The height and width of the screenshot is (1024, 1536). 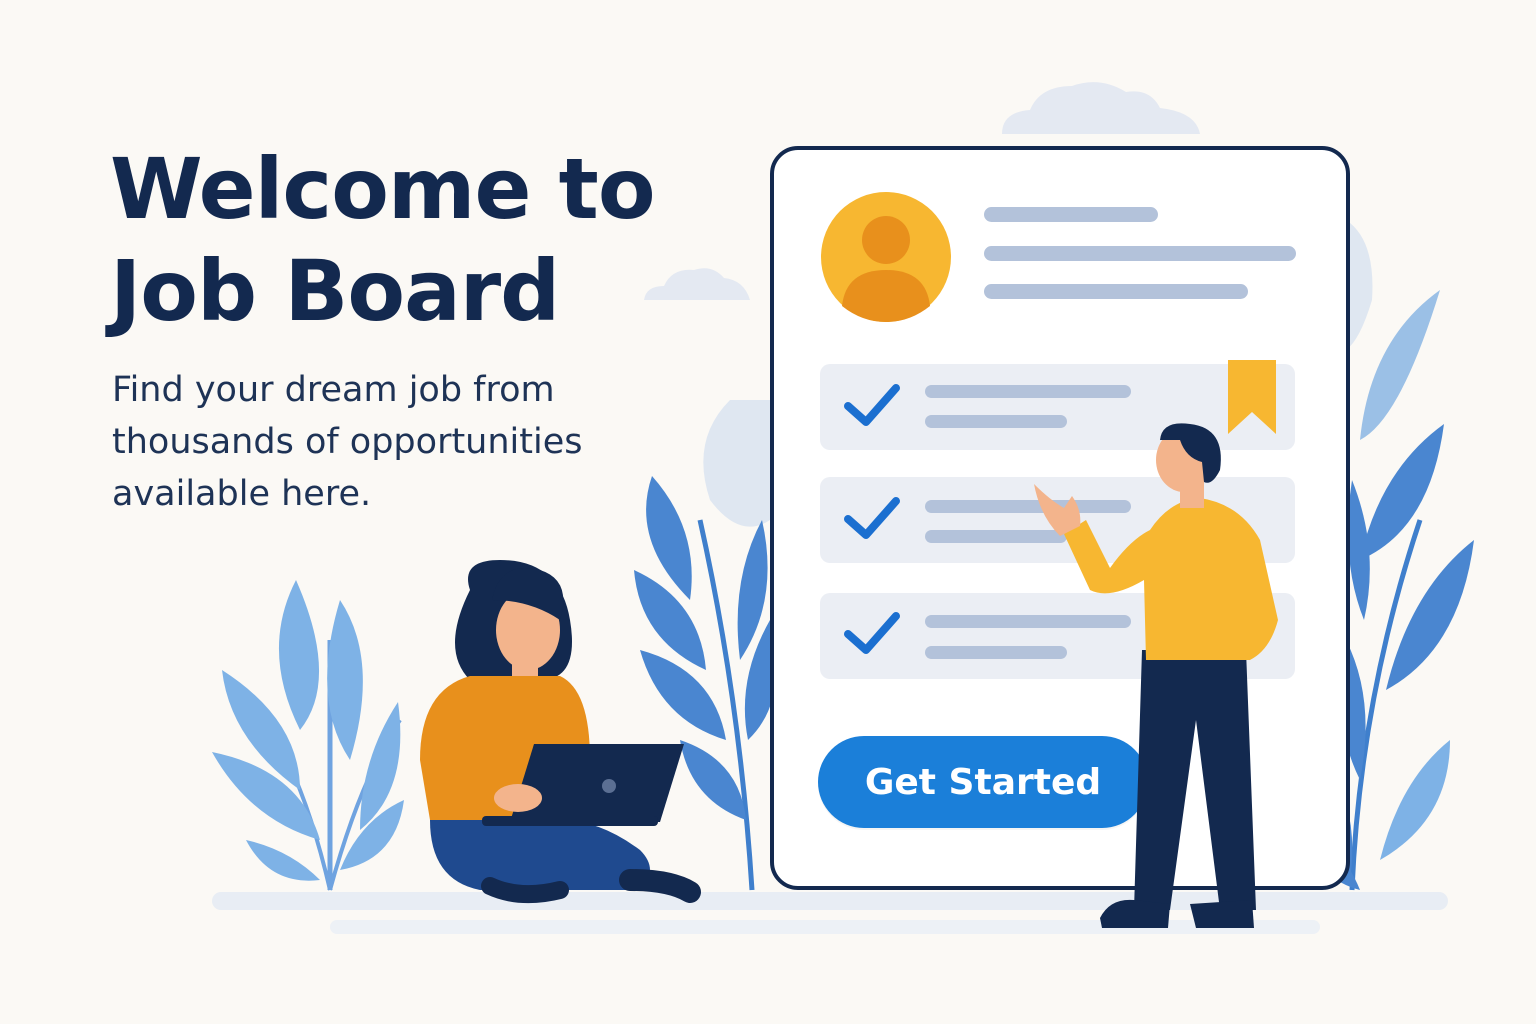 I want to click on user-avatar-icon, so click(x=886, y=257).